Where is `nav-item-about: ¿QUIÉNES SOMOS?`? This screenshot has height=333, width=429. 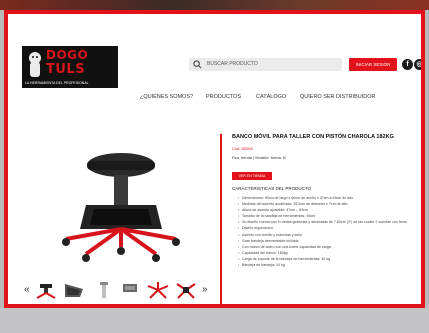
nav-item-about: ¿QUIÉNES SOMOS? is located at coordinates (166, 97).